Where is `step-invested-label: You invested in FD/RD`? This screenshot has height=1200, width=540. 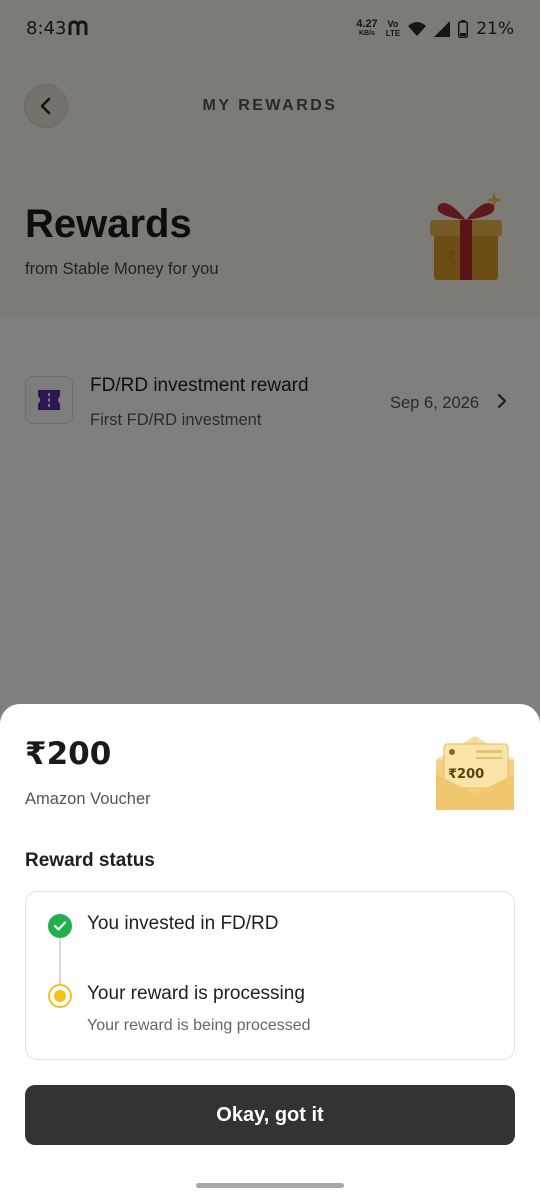 step-invested-label: You invested in FD/RD is located at coordinates (183, 923).